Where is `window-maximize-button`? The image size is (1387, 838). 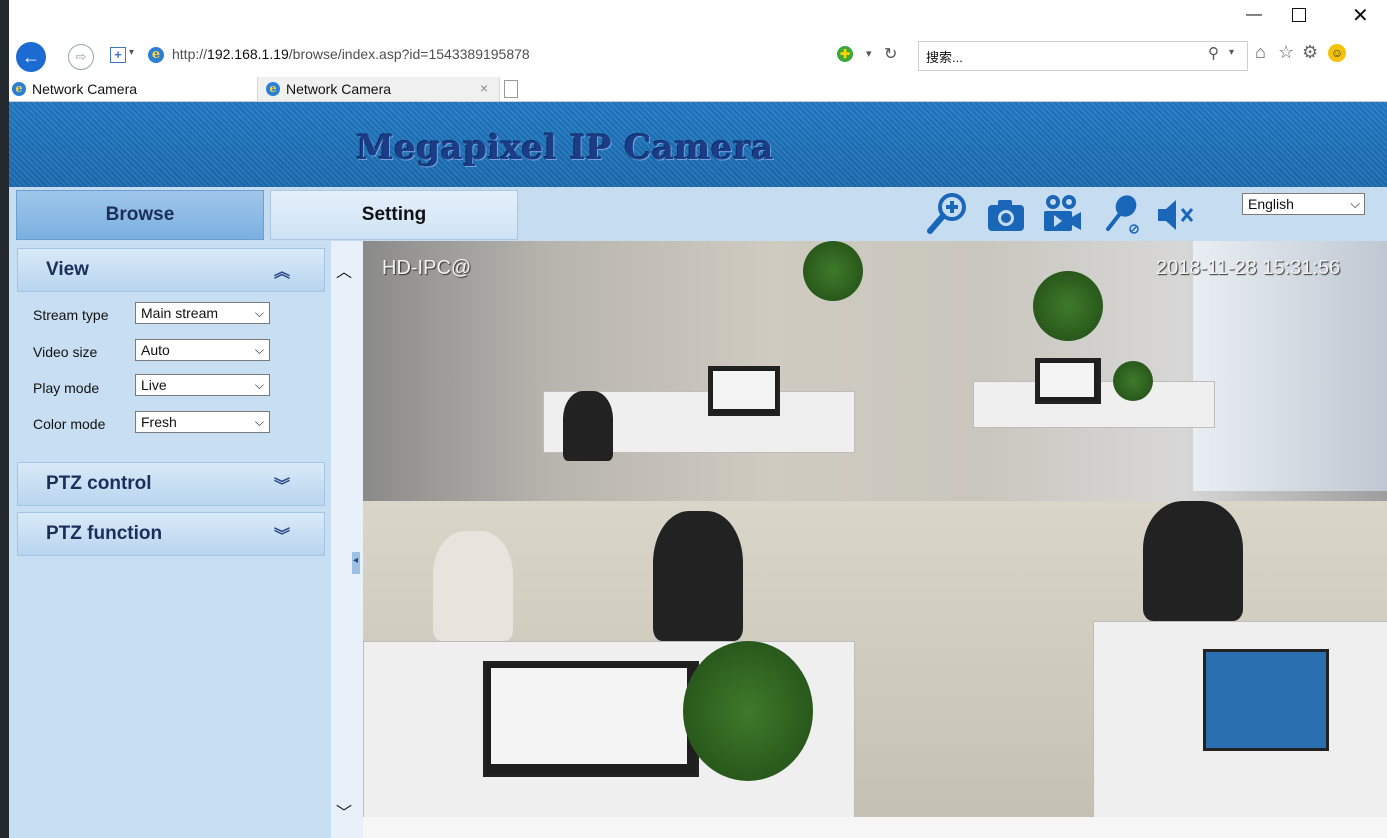
window-maximize-button is located at coordinates (1299, 15).